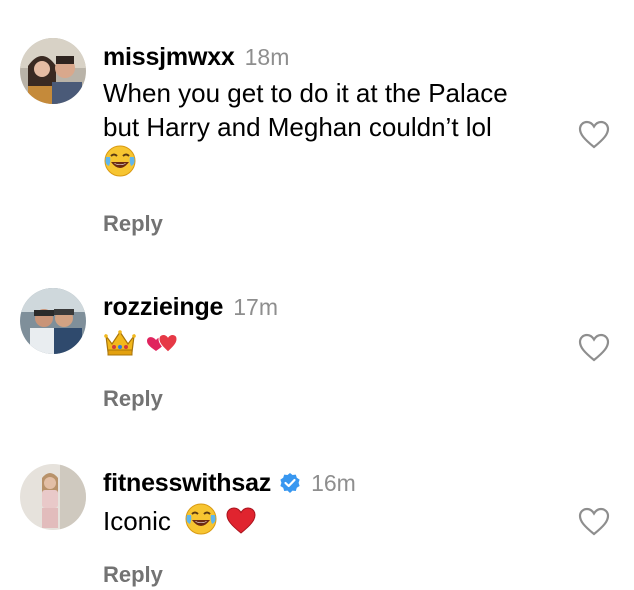 This screenshot has height=590, width=634. Describe the element at coordinates (333, 483) in the screenshot. I see `timestamp: 16m` at that location.